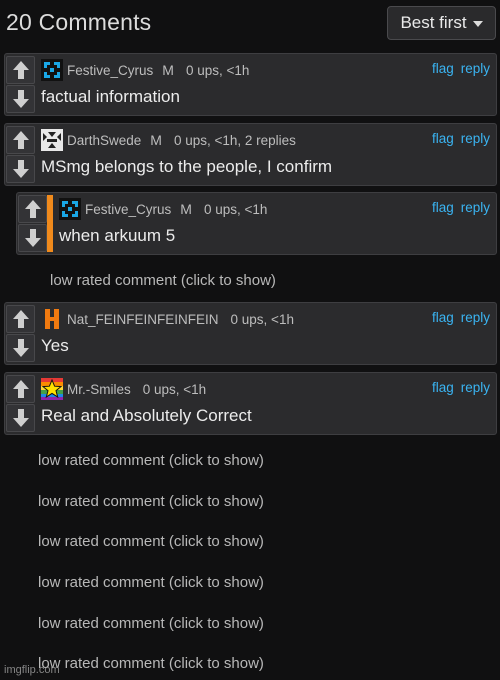 The height and width of the screenshot is (680, 500). I want to click on sort-label: Best first, so click(433, 22).